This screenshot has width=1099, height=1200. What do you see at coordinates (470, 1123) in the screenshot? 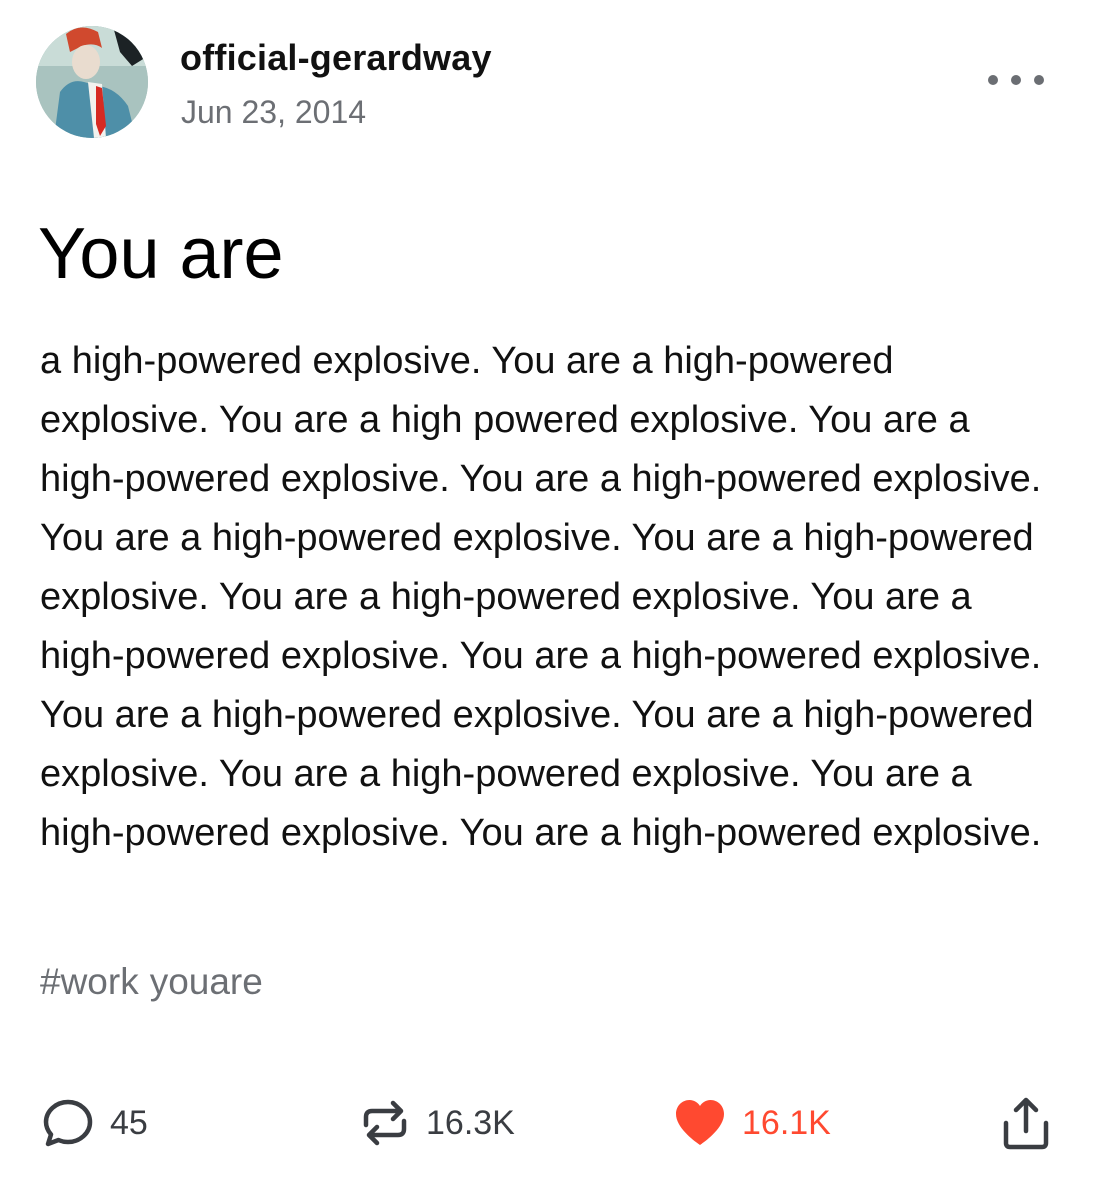
I see `reblogs-count: 16.3K` at bounding box center [470, 1123].